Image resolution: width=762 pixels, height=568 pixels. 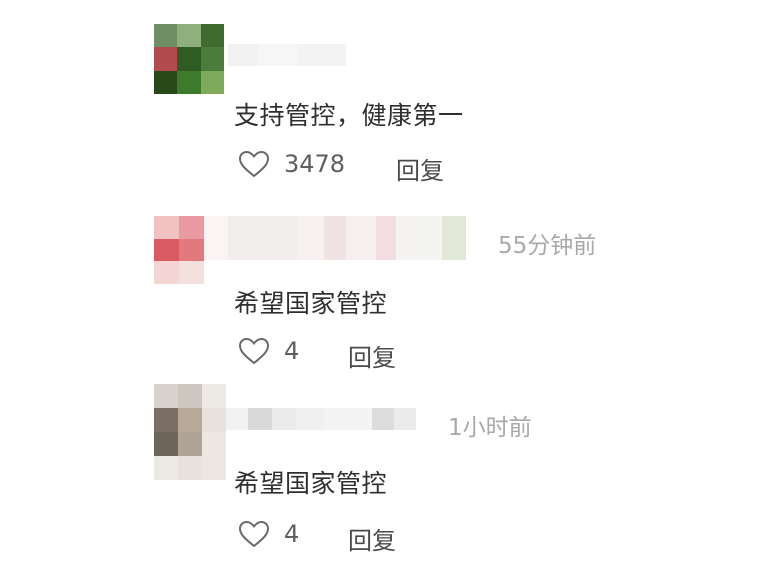 I want to click on comment-text: 支持管控，健康第一, so click(x=349, y=115).